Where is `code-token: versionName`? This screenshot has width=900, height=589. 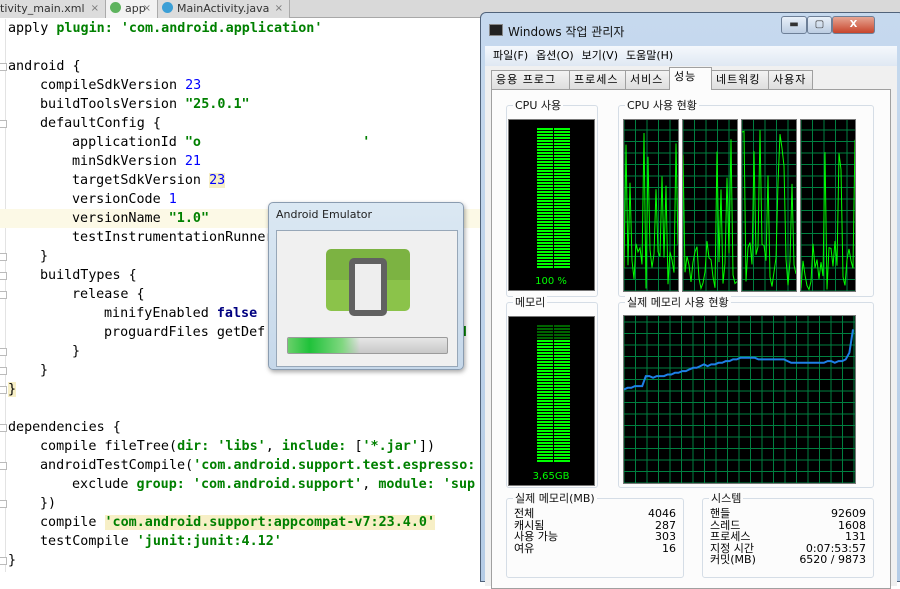
code-token: versionName is located at coordinates (120, 218).